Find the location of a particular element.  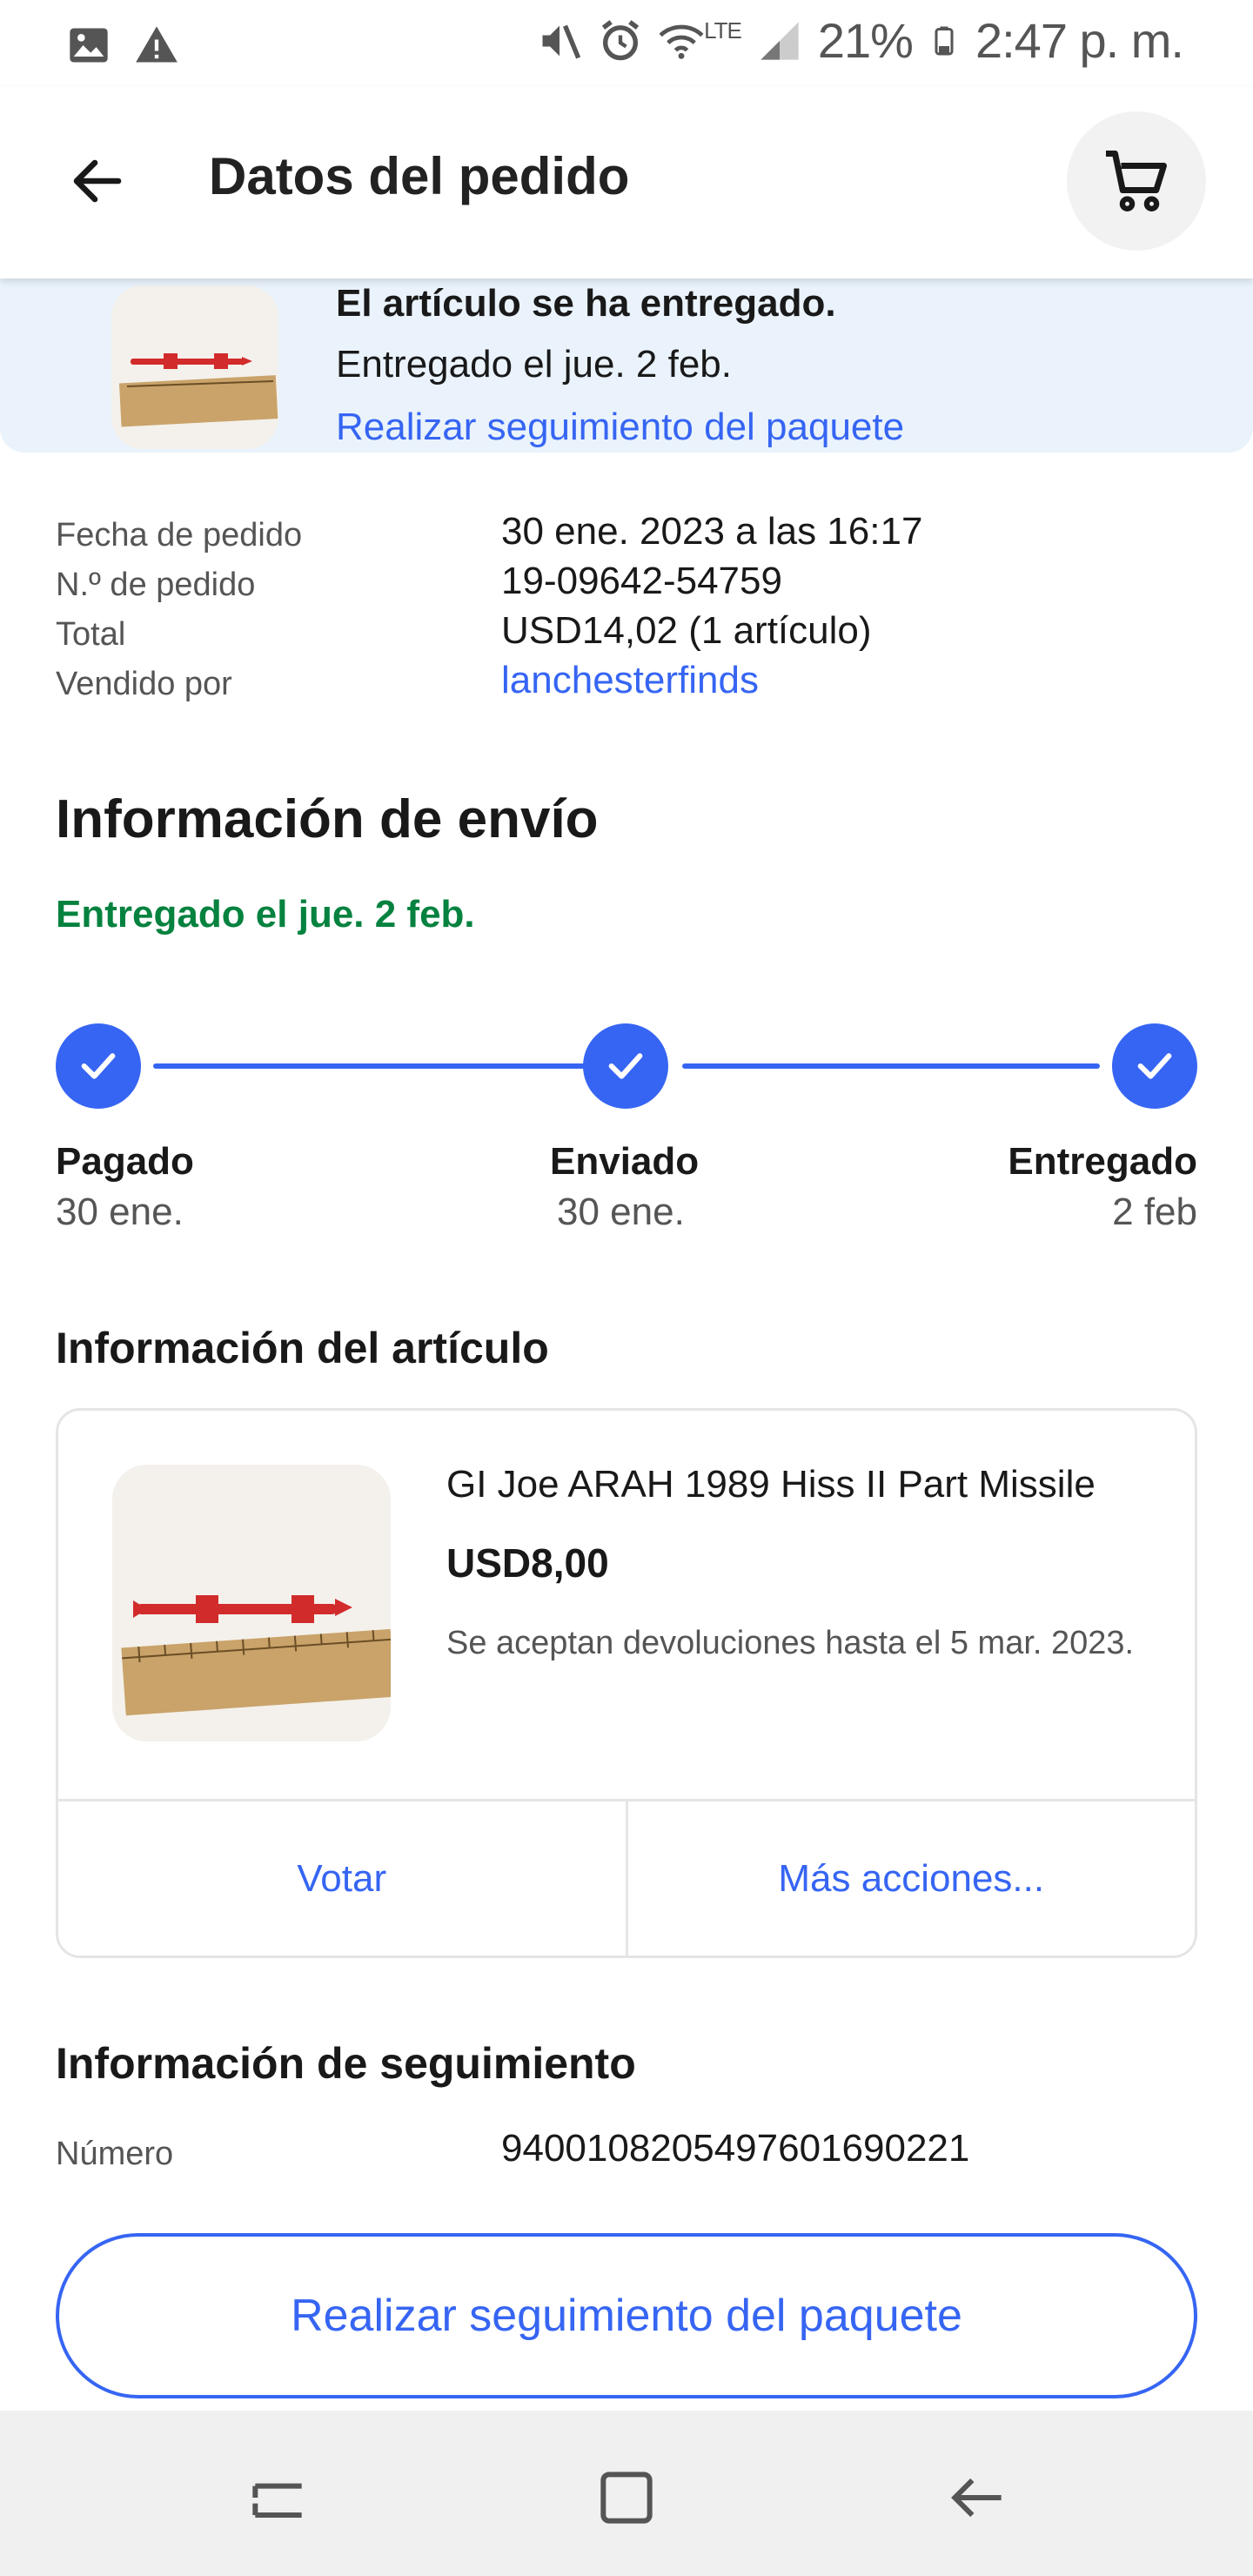

order-date-row: Fecha de pedido 30 ene. 2023 a las 16:17 is located at coordinates (626, 535).